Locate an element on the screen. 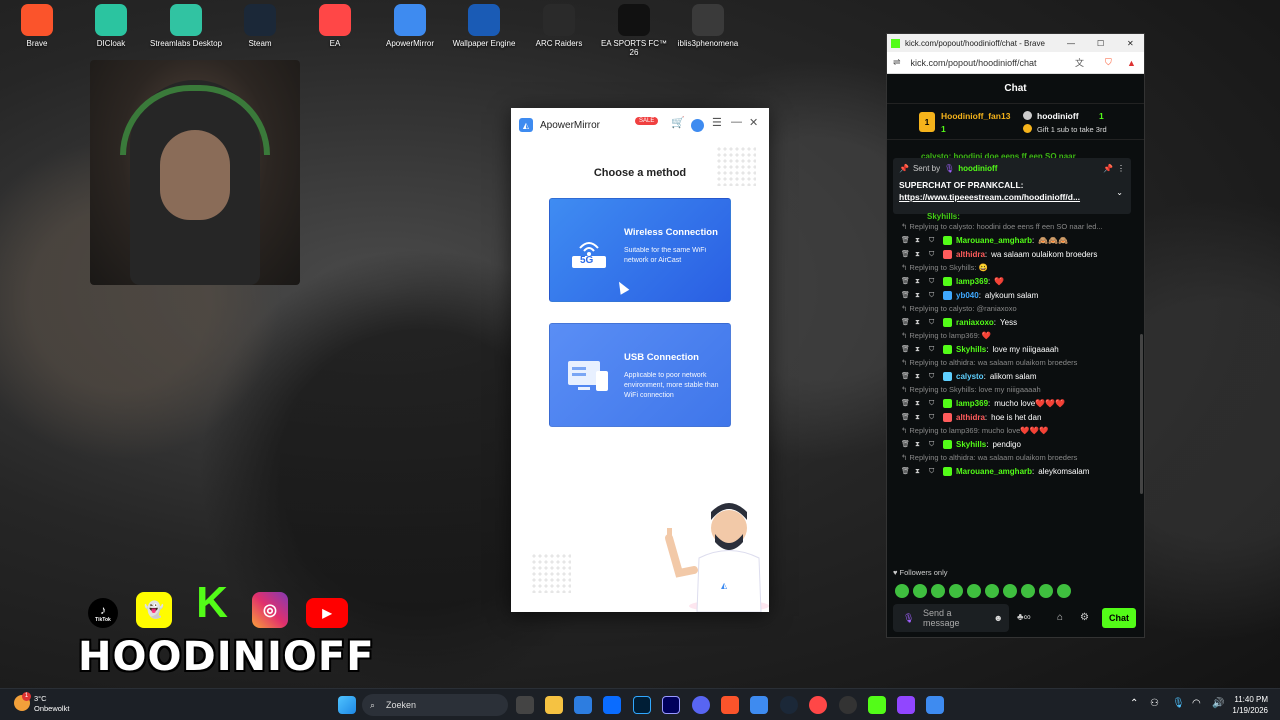 This screenshot has height=720, width=1280. account-avatar-icon is located at coordinates (697, 125).